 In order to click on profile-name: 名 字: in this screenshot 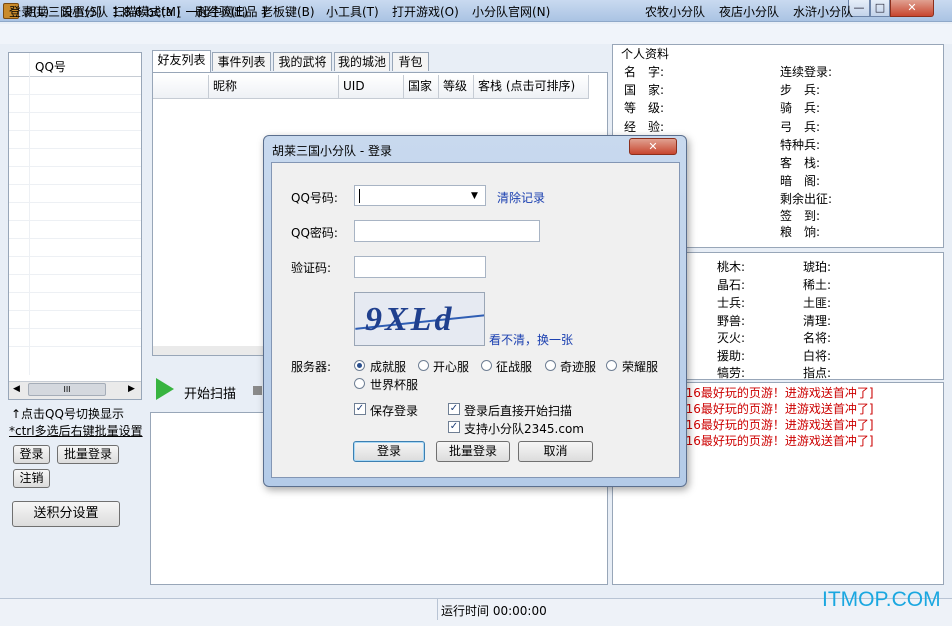, I will do `click(644, 72)`.